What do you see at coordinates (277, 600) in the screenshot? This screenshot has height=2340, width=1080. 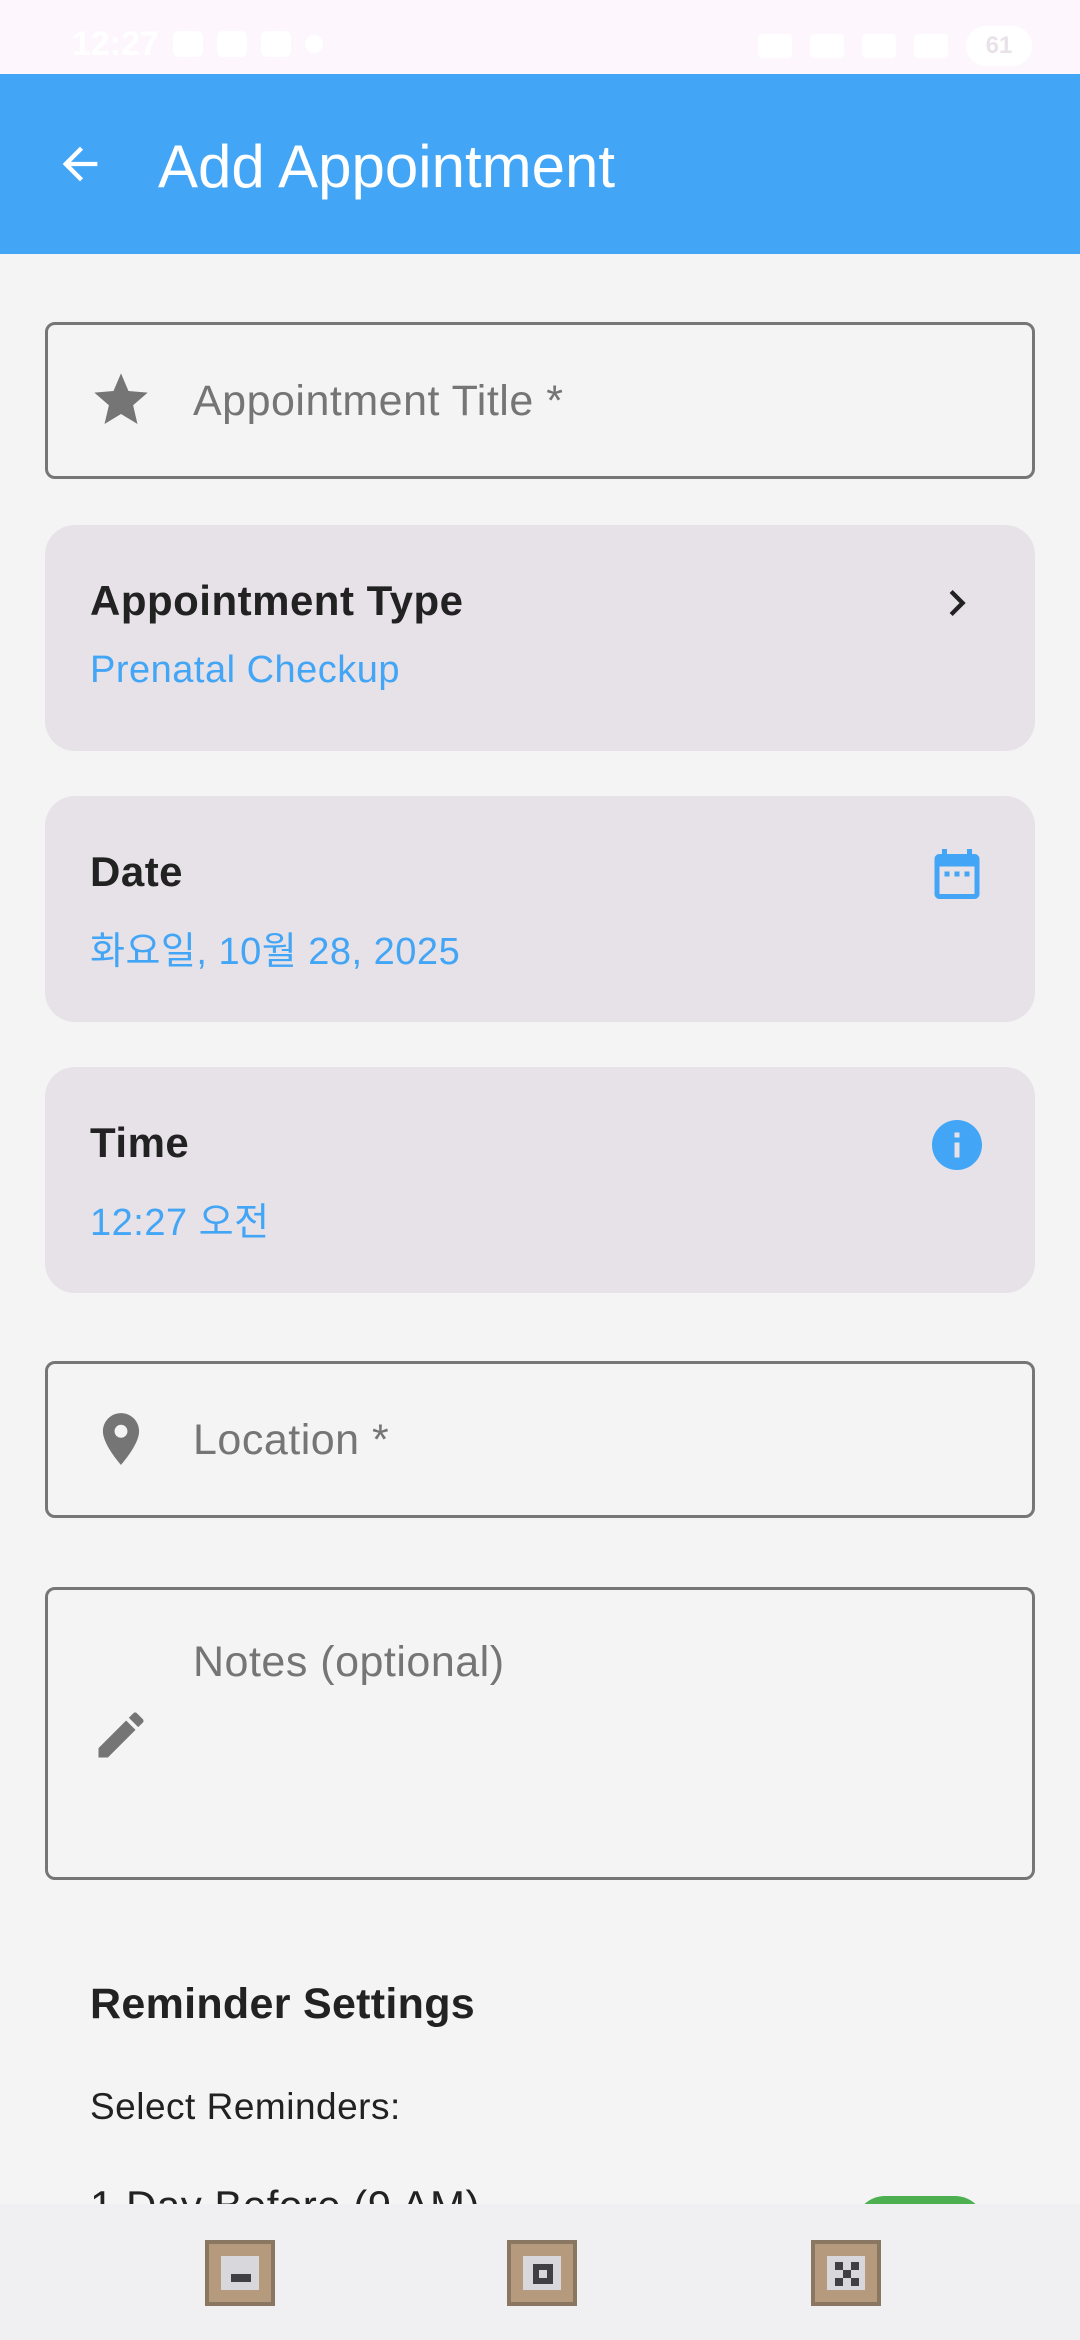 I see `appointment-type-label: Appointment Type` at bounding box center [277, 600].